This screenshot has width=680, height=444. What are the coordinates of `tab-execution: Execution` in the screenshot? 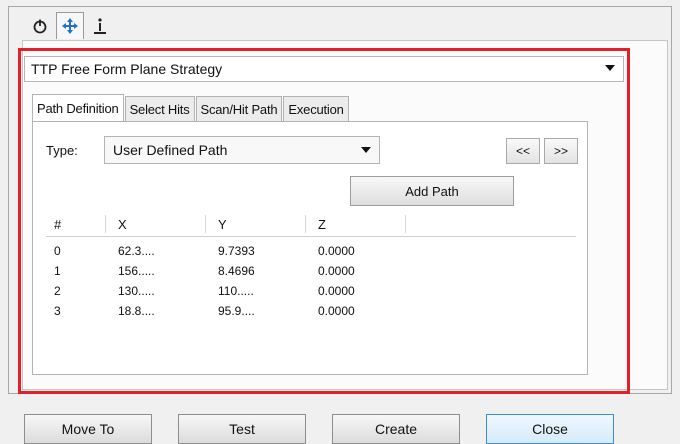 It's located at (316, 108).